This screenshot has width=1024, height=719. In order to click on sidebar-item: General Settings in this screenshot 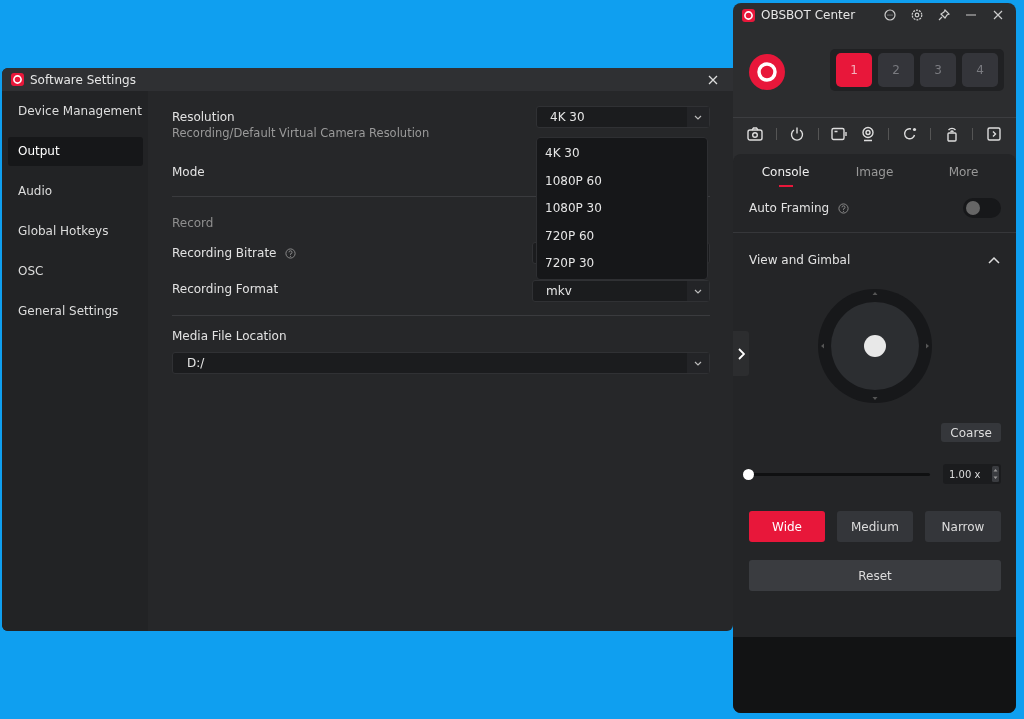, I will do `click(75, 311)`.